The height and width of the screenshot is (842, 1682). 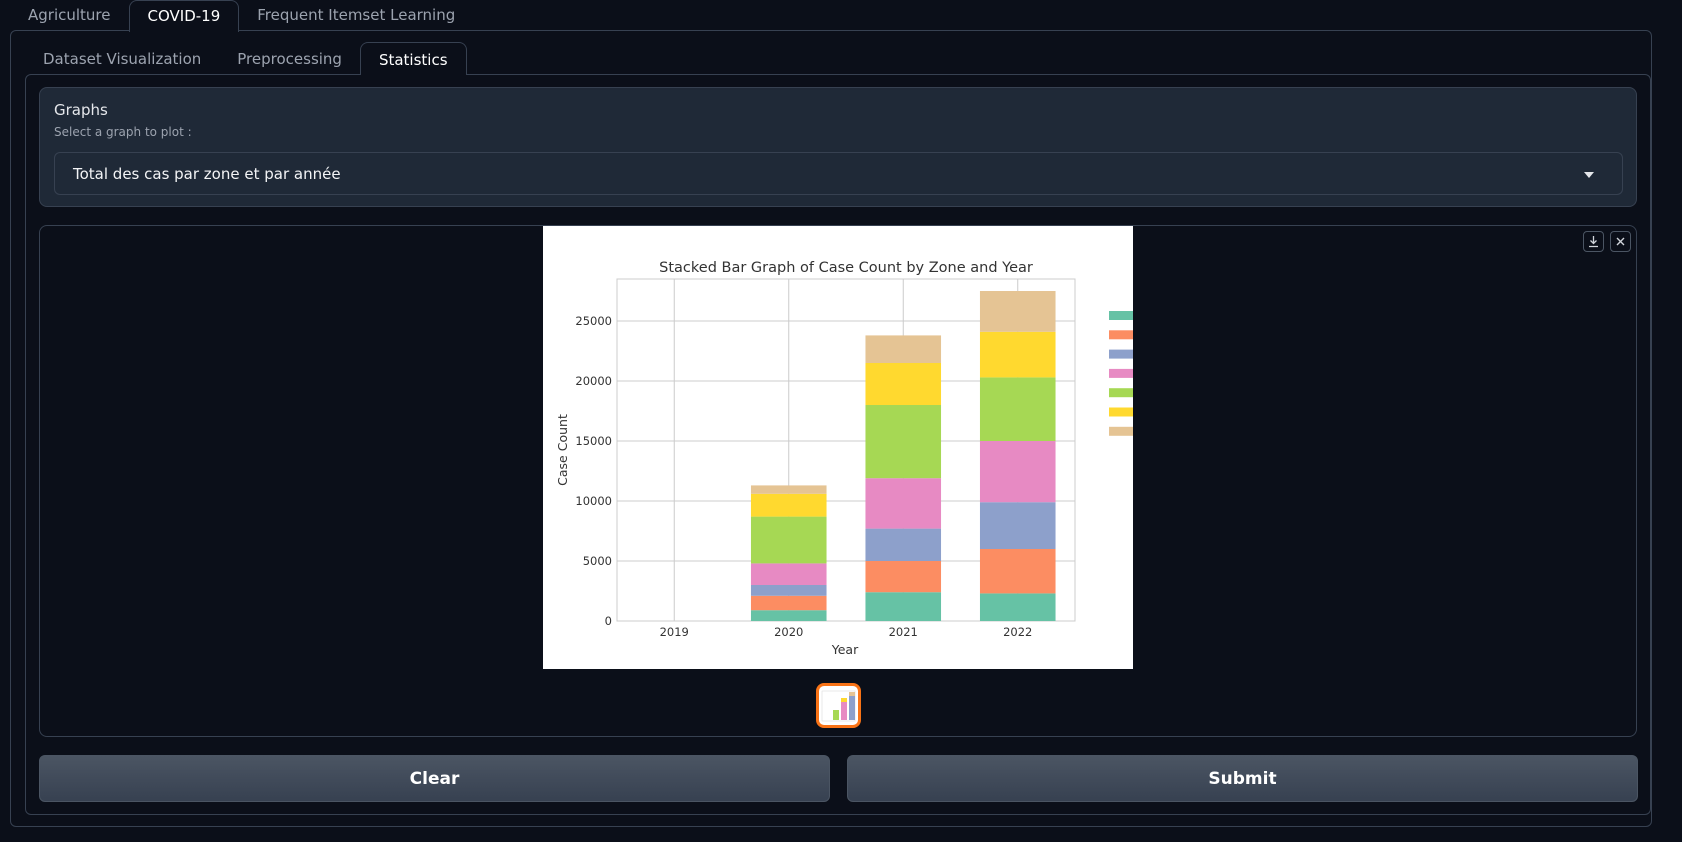 I want to click on x-tick-label: 2020, so click(x=788, y=632).